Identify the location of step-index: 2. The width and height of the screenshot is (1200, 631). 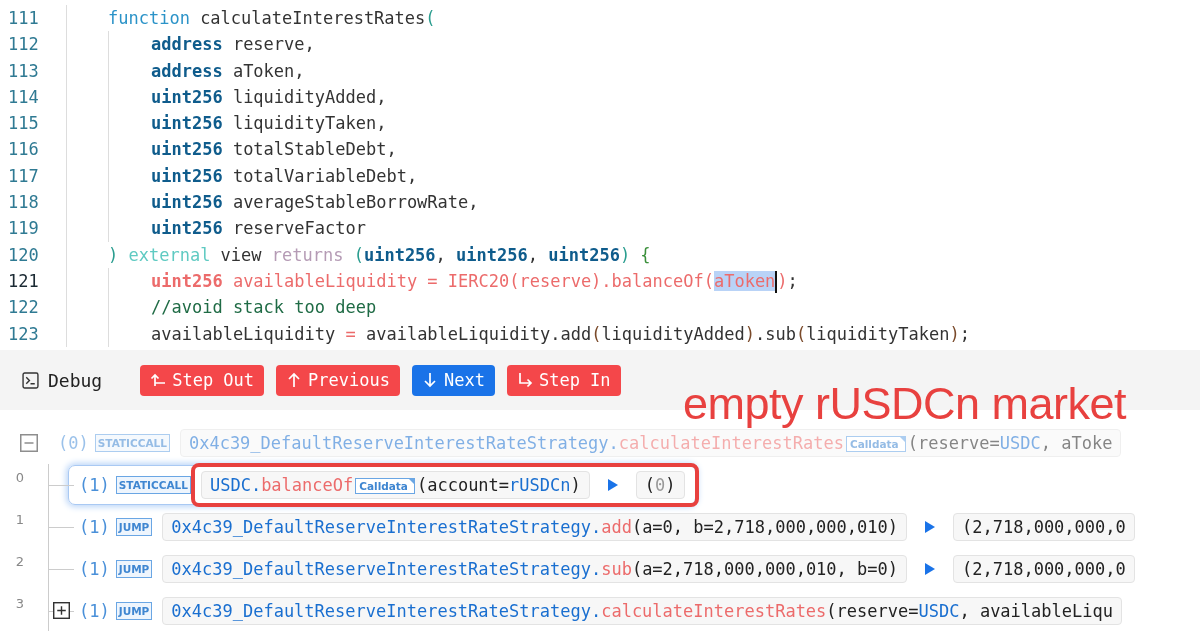
(20, 561).